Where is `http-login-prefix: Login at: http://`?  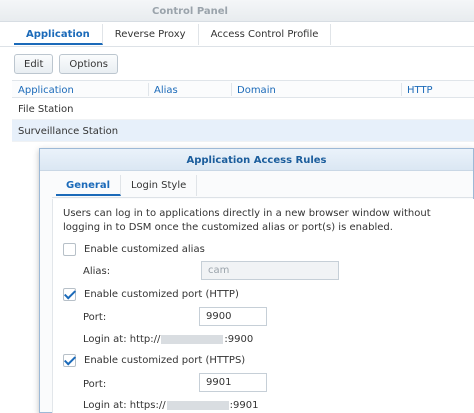
http-login-prefix: Login at: http:// is located at coordinates (122, 339).